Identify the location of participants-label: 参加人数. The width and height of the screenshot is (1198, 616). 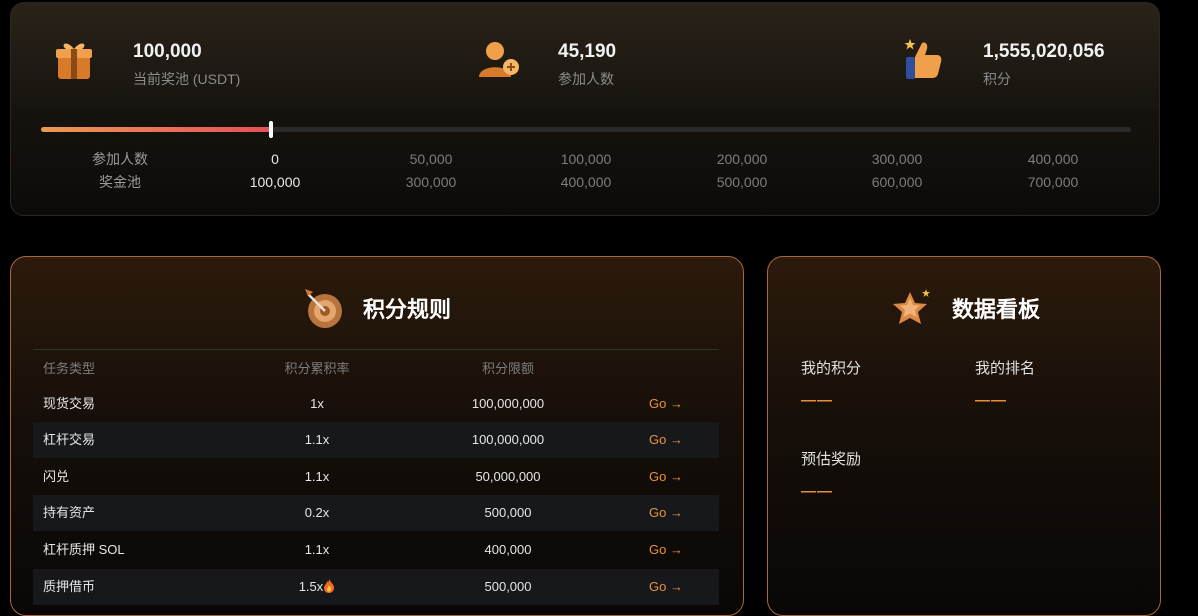
(586, 79).